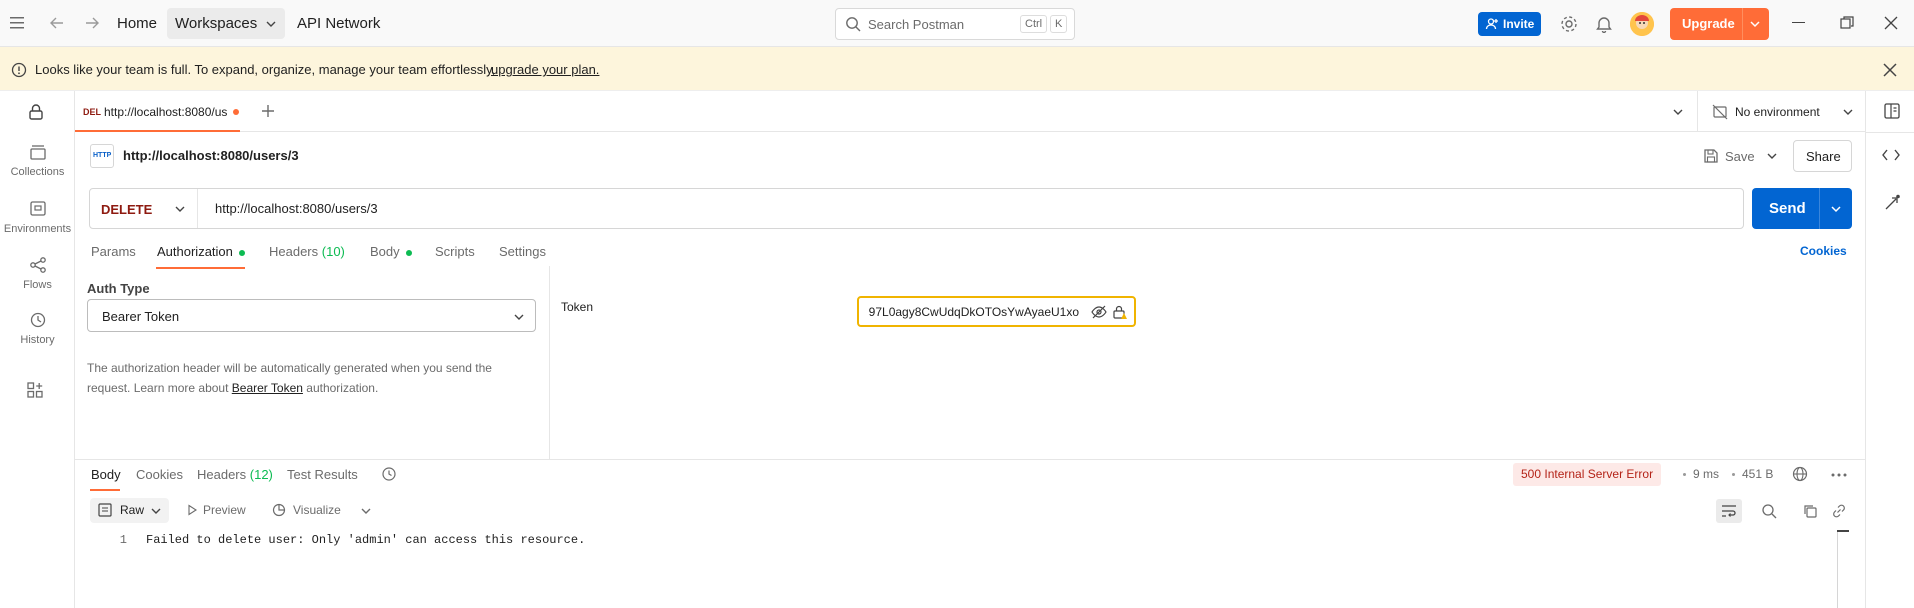 This screenshot has height=608, width=1914. I want to click on menu-icon, so click(18, 23).